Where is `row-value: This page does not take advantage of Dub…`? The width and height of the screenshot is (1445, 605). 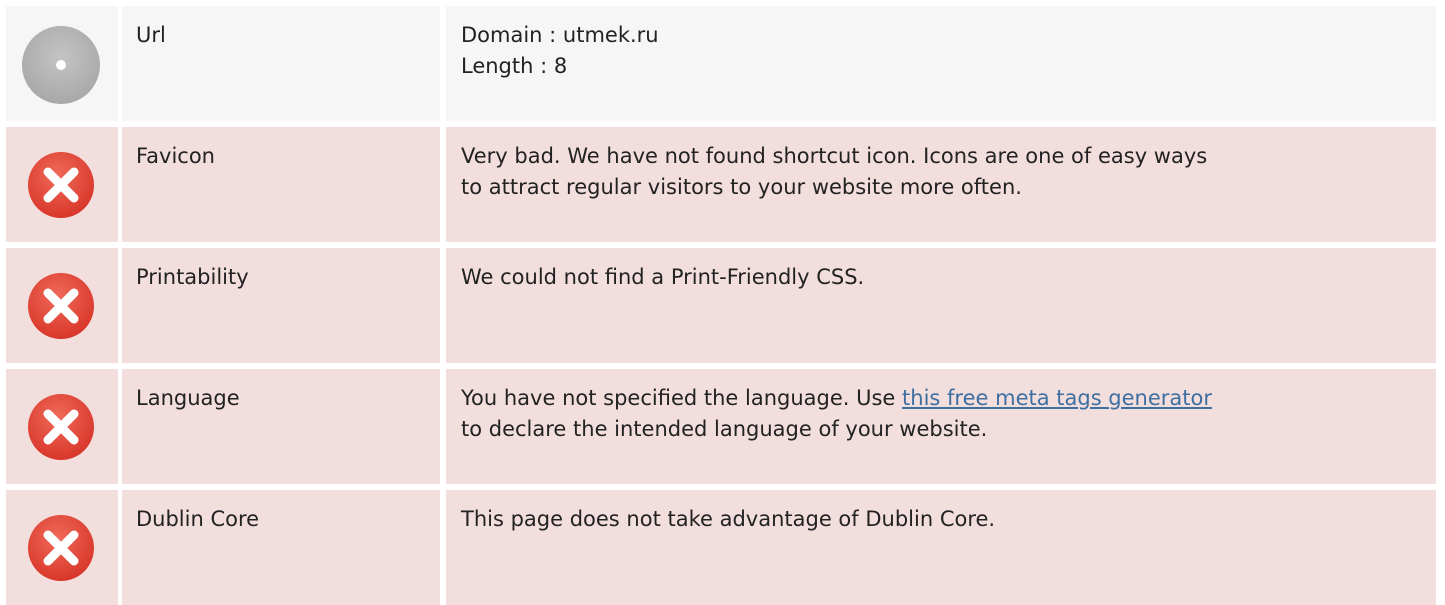 row-value: This page does not take advantage of Dub… is located at coordinates (948, 519).